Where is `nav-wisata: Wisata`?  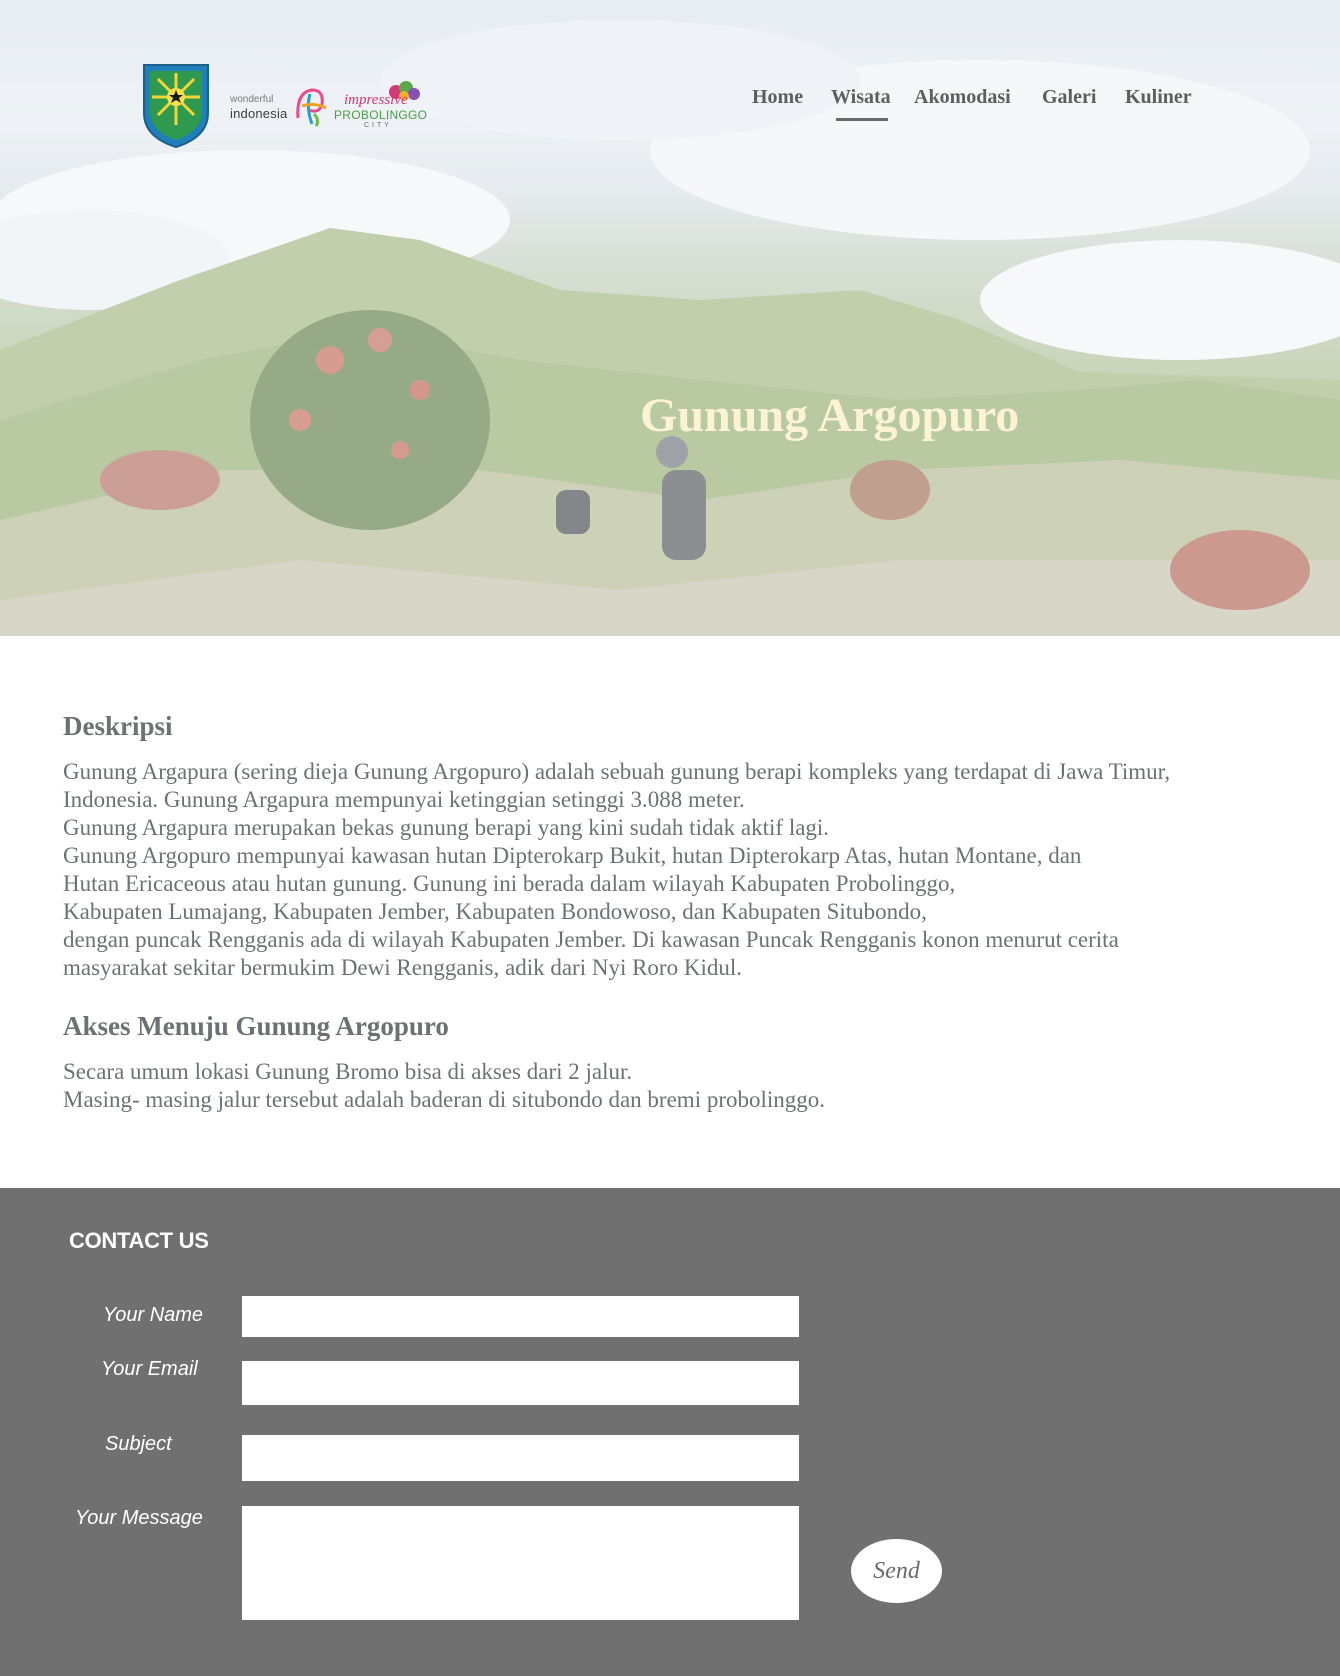
nav-wisata: Wisata is located at coordinates (861, 97).